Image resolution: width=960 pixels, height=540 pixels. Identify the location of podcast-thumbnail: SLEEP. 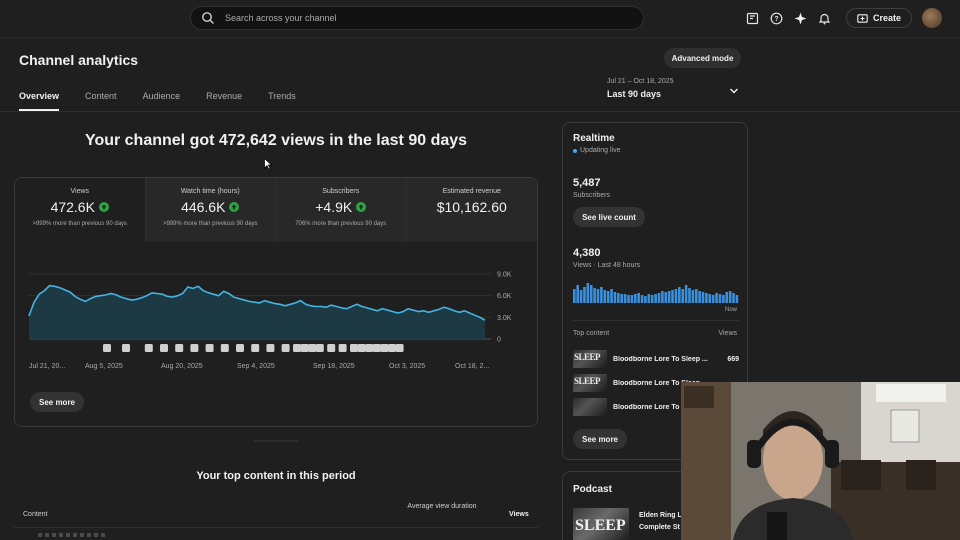
(601, 524).